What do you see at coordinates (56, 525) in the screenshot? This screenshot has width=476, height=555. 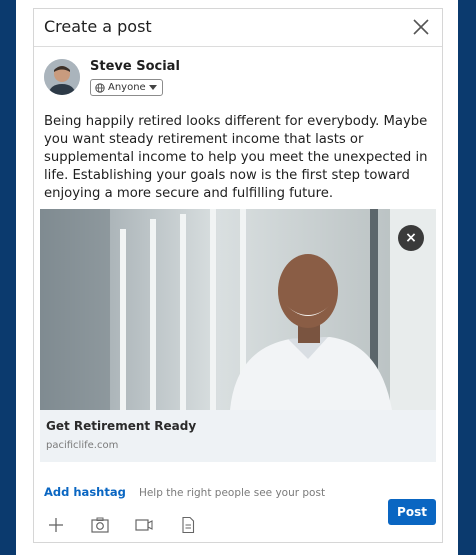 I see `plus-icon` at bounding box center [56, 525].